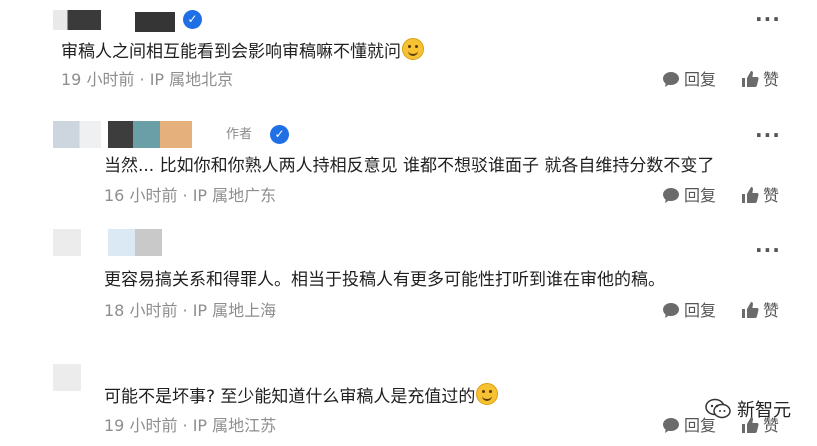 The height and width of the screenshot is (446, 817). What do you see at coordinates (409, 166) in the screenshot?
I see `comment-text: 当然... 比如你和你熟人两人持相反意见 谁都不想驳谁面子 就各自维持分数不变了` at bounding box center [409, 166].